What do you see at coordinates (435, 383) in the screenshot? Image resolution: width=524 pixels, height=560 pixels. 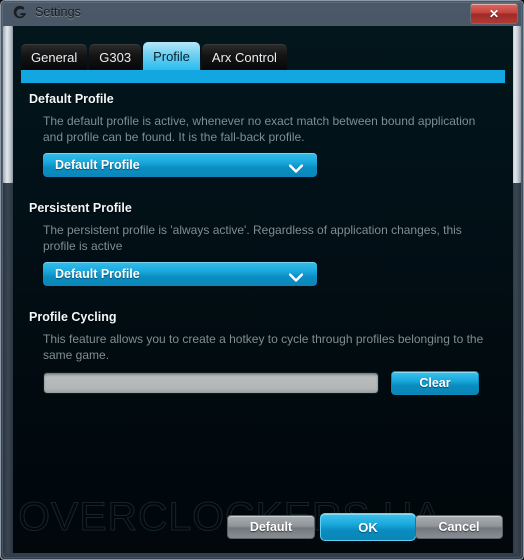 I see `clear-button: Clear` at bounding box center [435, 383].